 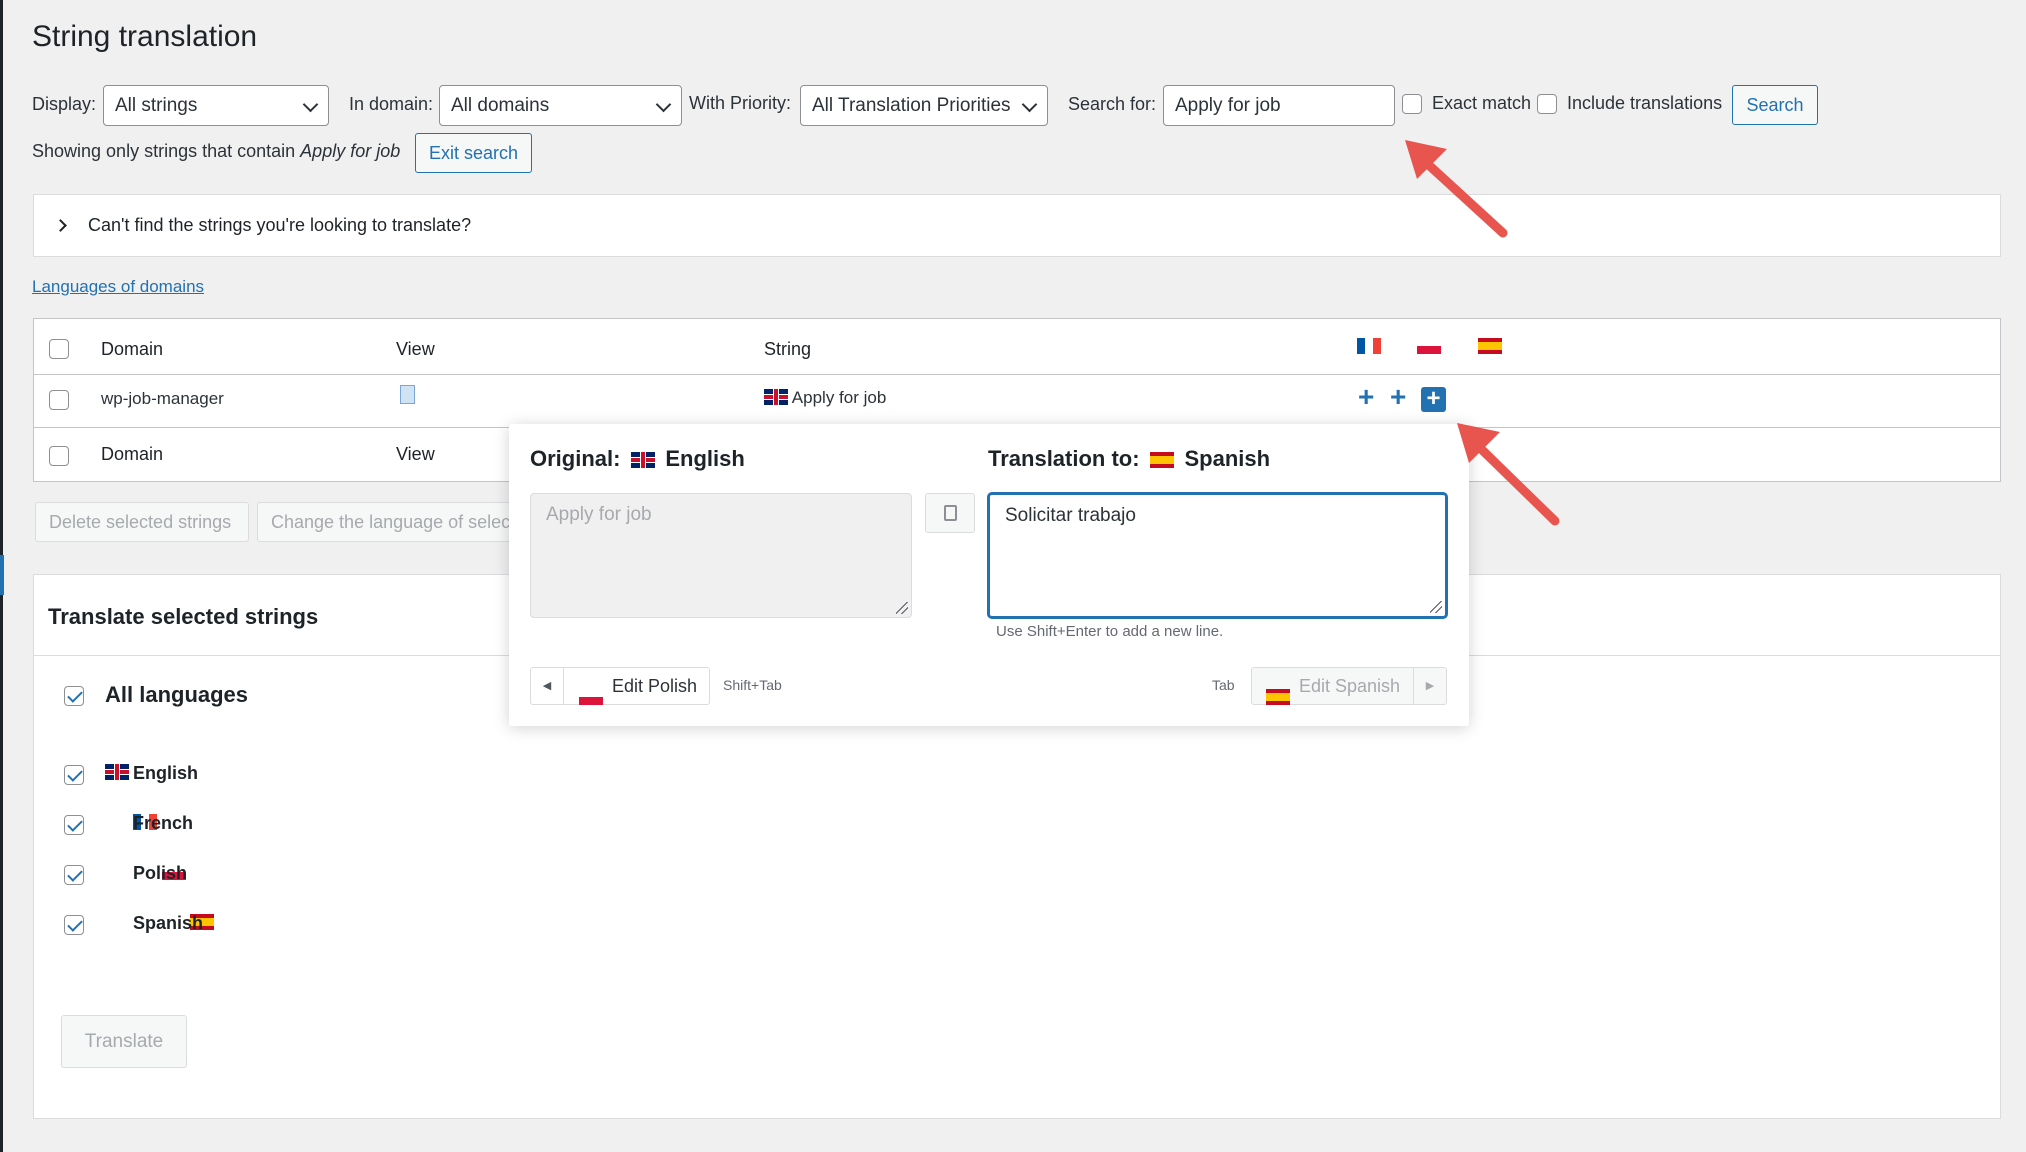 What do you see at coordinates (166, 773) in the screenshot?
I see `language-label-english: English` at bounding box center [166, 773].